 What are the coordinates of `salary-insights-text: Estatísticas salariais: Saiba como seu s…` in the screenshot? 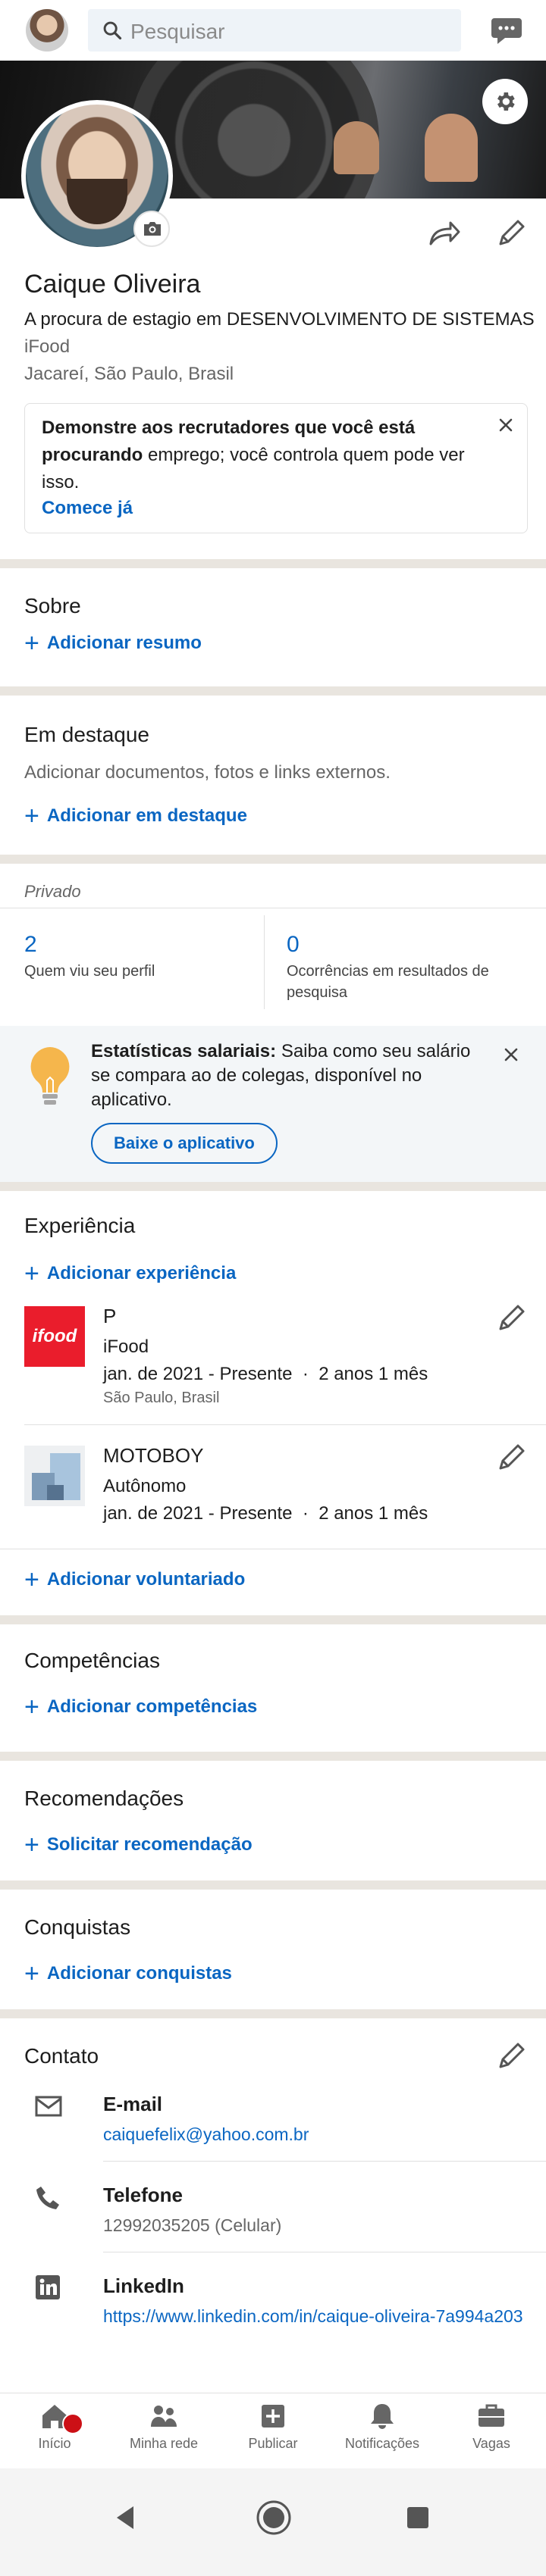 It's located at (288, 1075).